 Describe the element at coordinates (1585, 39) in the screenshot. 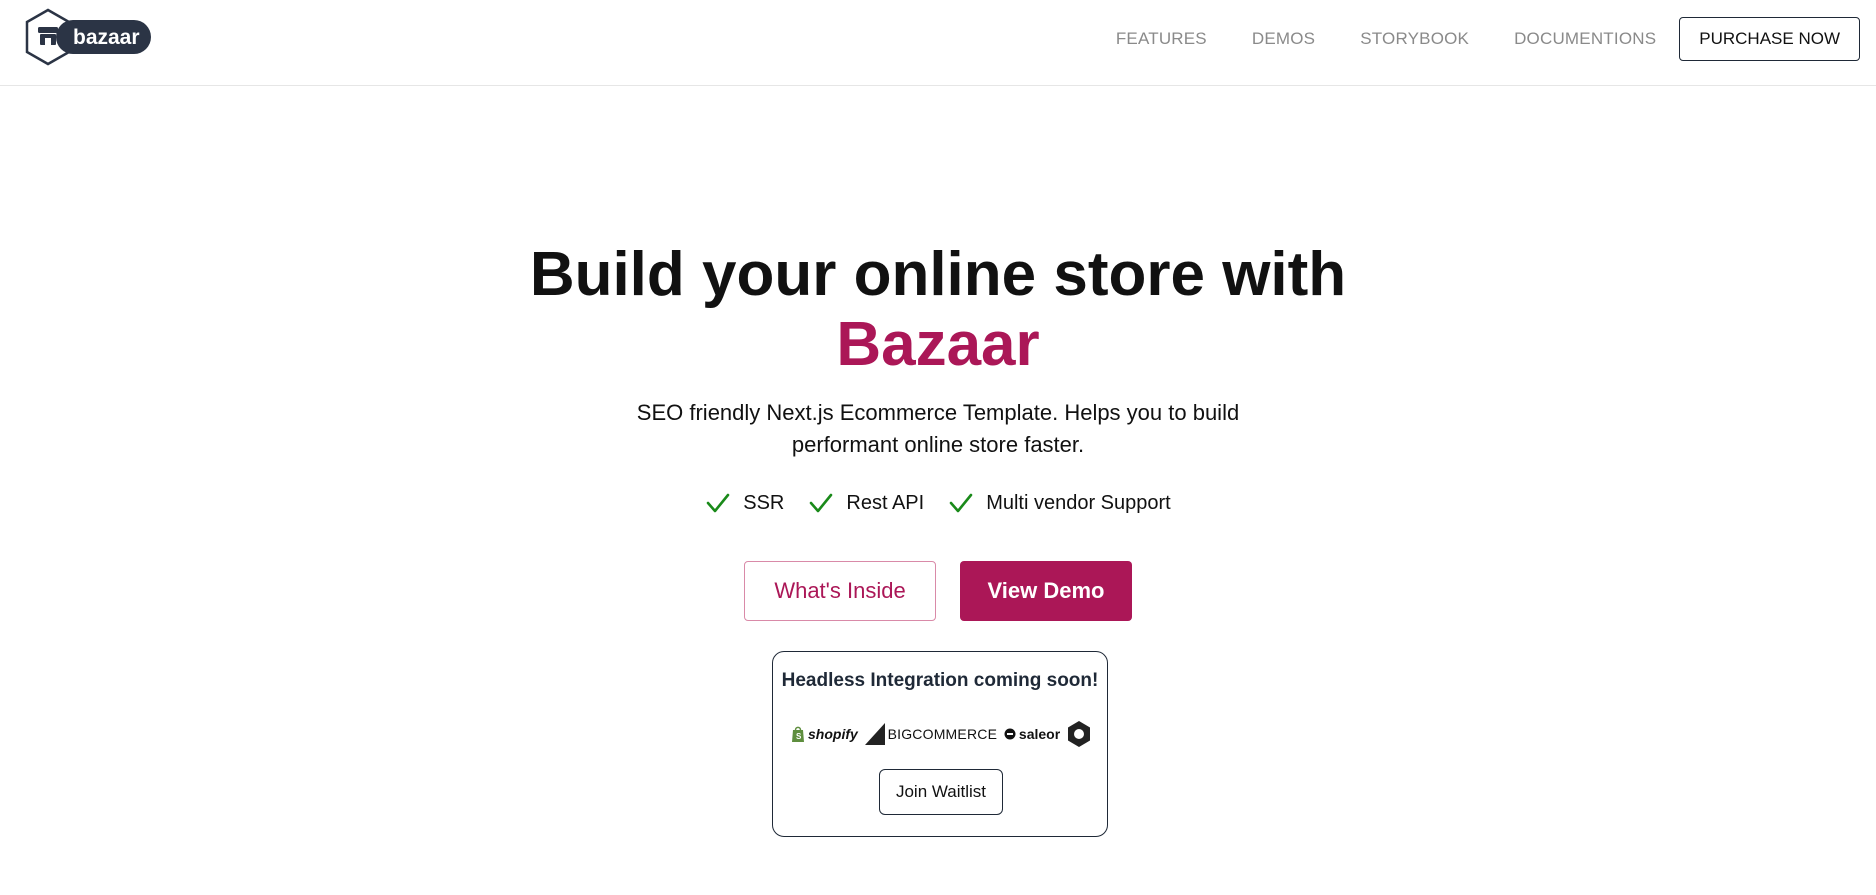

I see `nav-documentions: DOCUMENTIONS` at that location.